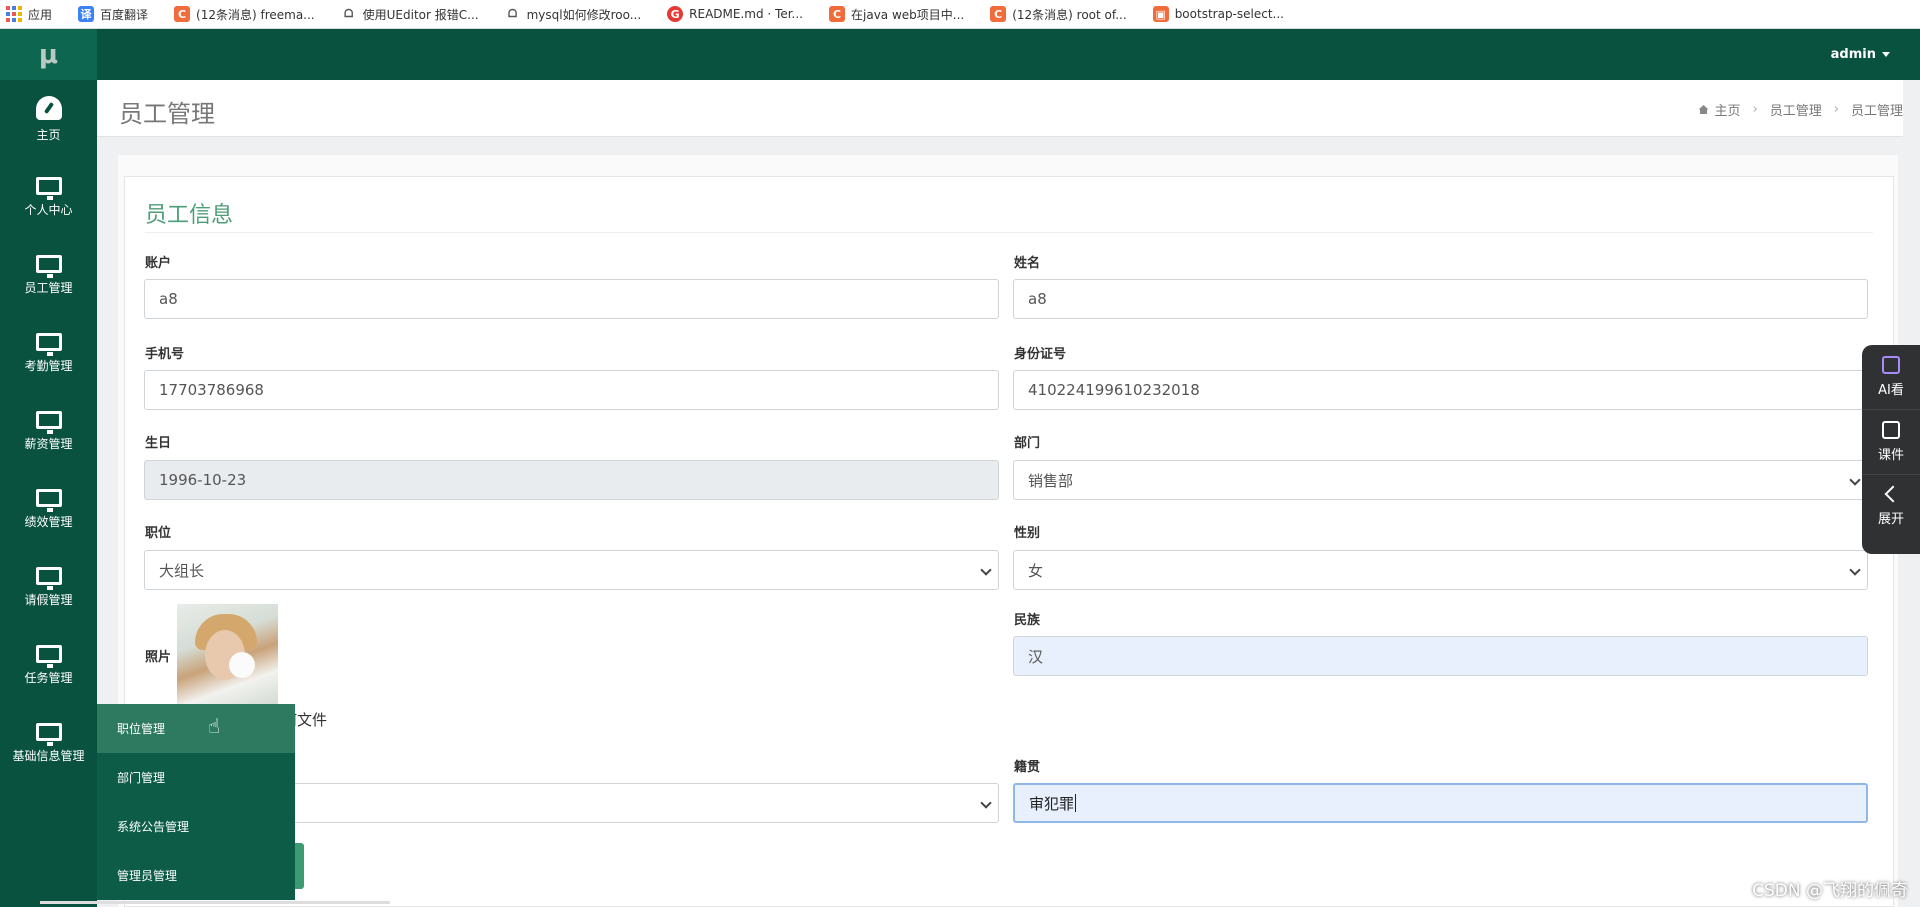 The width and height of the screenshot is (1920, 907). I want to click on bookmark-label: 百度翻译, so click(124, 14).